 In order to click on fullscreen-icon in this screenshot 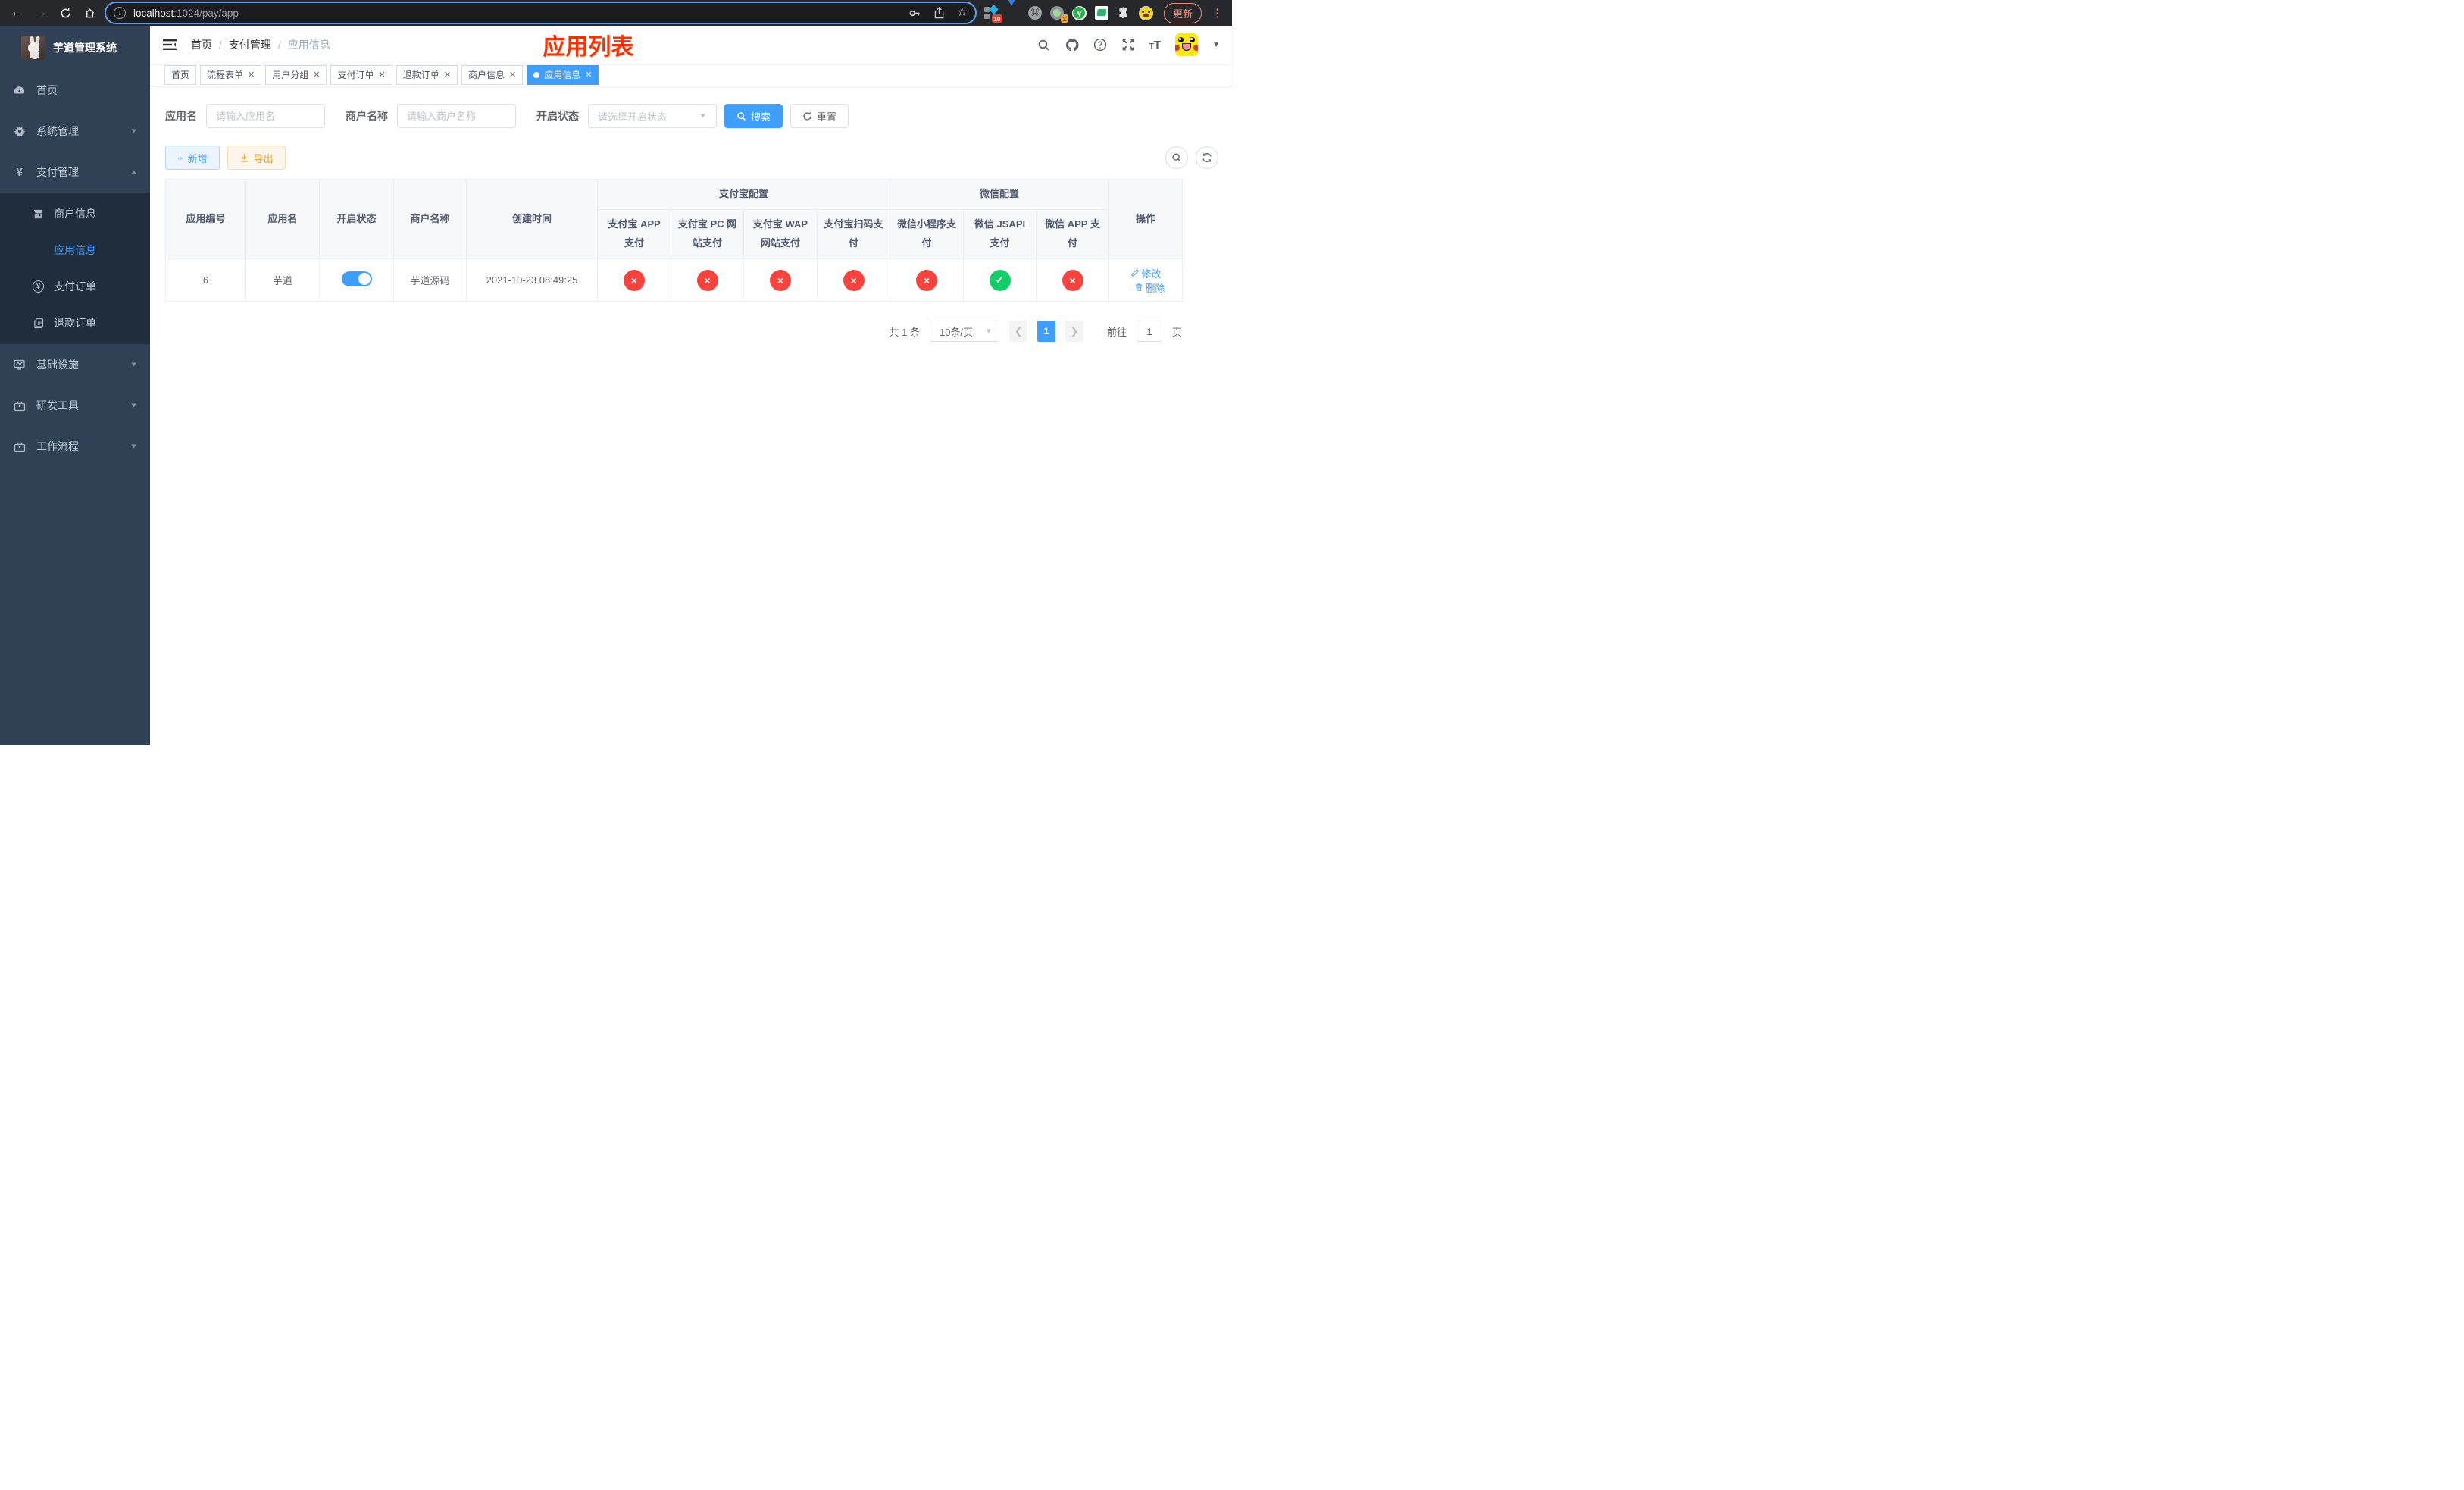, I will do `click(1128, 45)`.